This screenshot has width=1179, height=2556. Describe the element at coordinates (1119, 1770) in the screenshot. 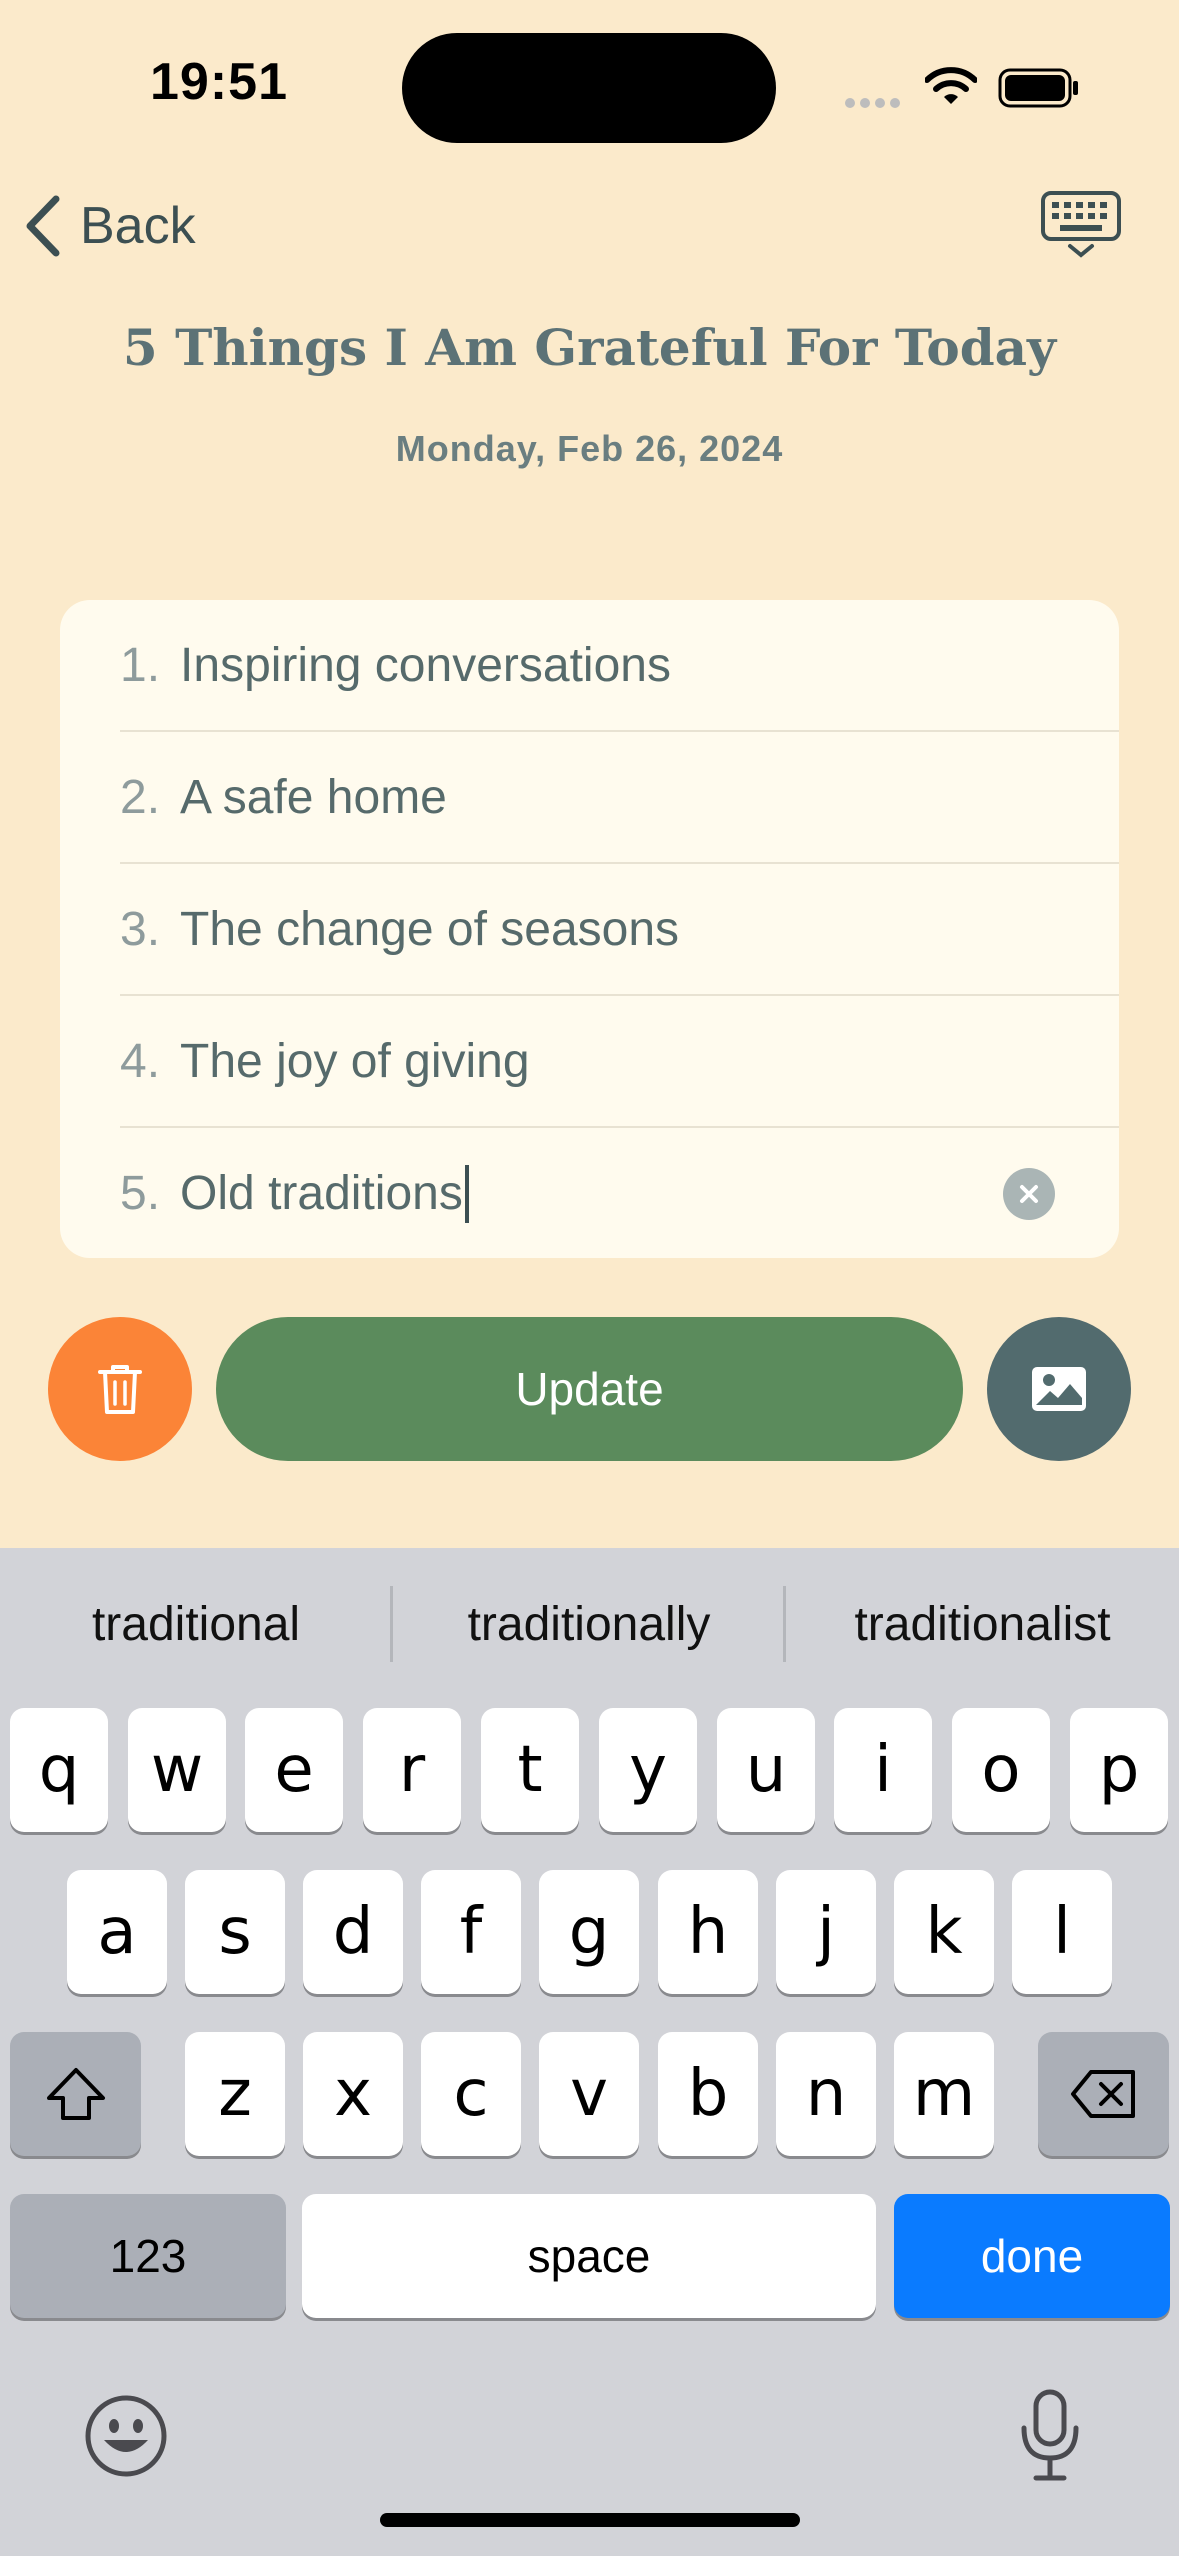

I see `key-p: p` at that location.